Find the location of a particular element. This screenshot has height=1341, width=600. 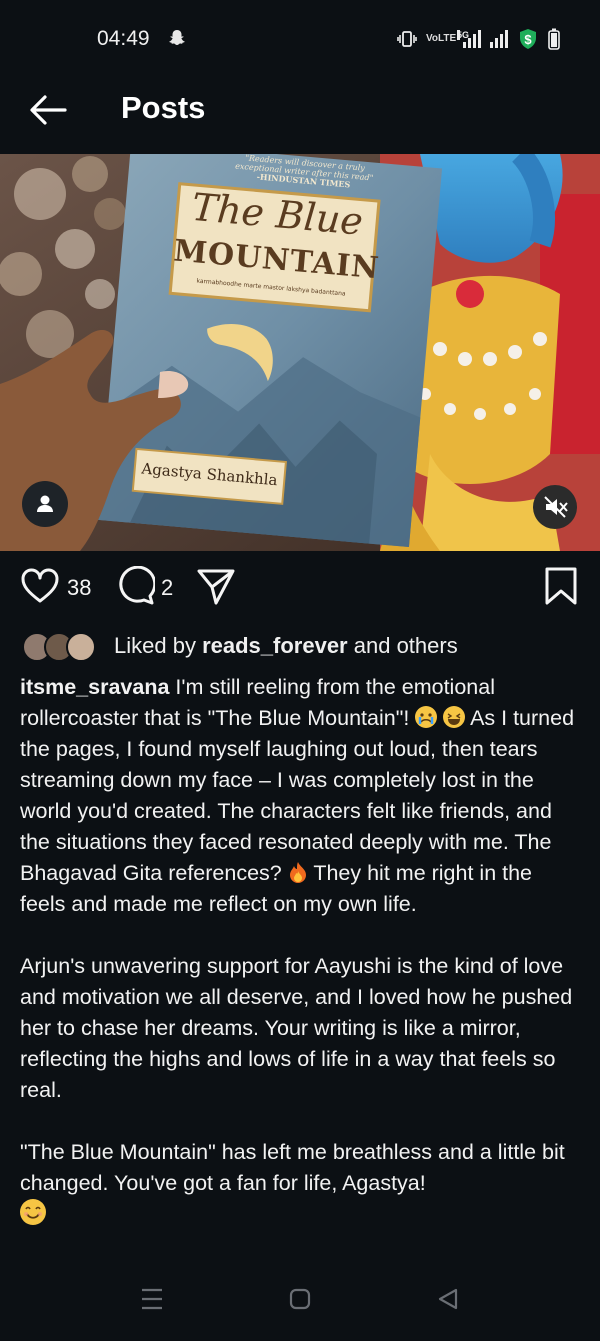

liked-by-text: Liked by reads_forever and others is located at coordinates (286, 646).